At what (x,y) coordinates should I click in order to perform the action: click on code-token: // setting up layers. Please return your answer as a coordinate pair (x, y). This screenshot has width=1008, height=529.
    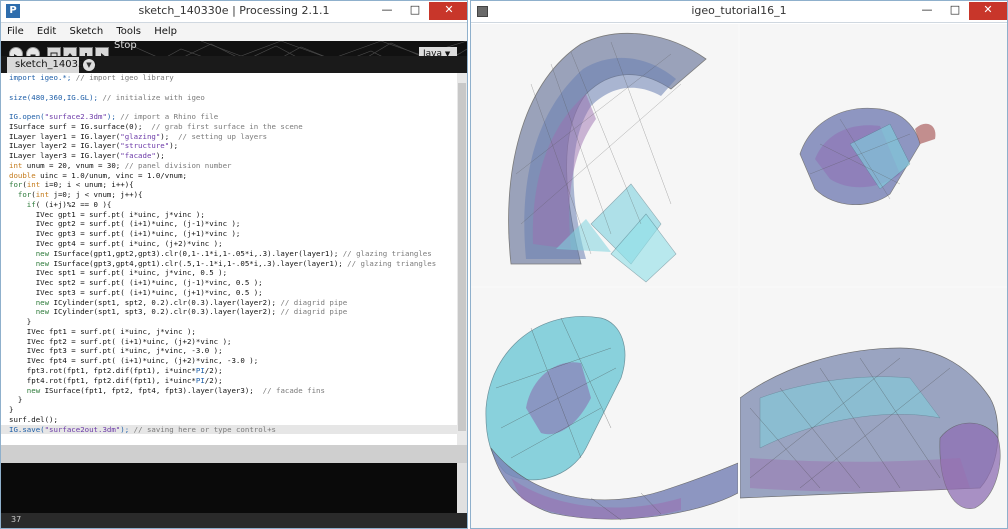
    Looking at the image, I should click on (223, 136).